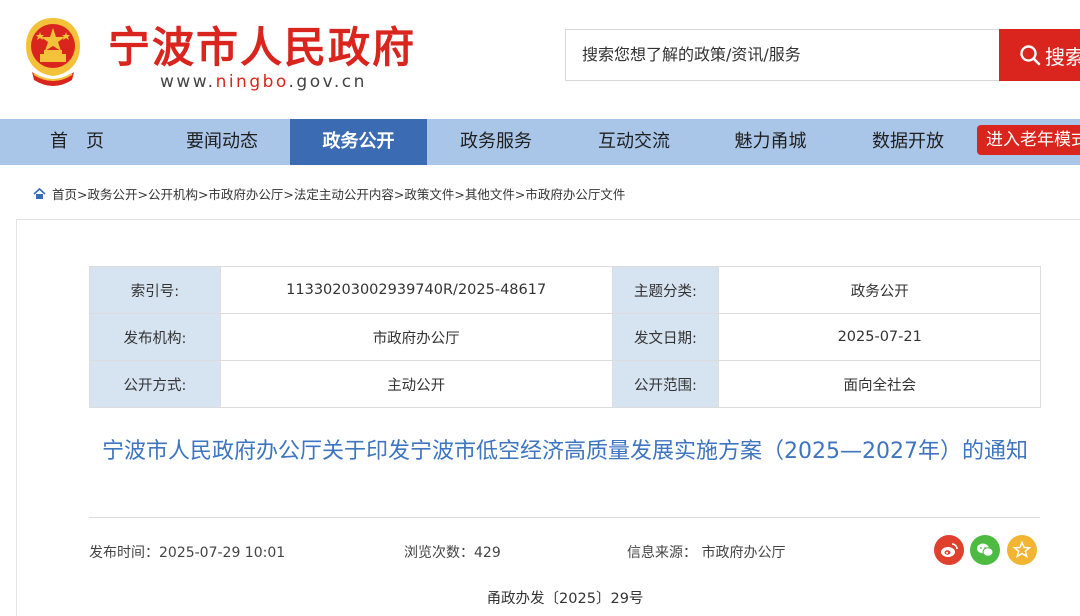  I want to click on main-nav: 首 页 要闻动态 政务公开 政务服务 互动交流 魅力甬城 数据开放, so click(540, 142).